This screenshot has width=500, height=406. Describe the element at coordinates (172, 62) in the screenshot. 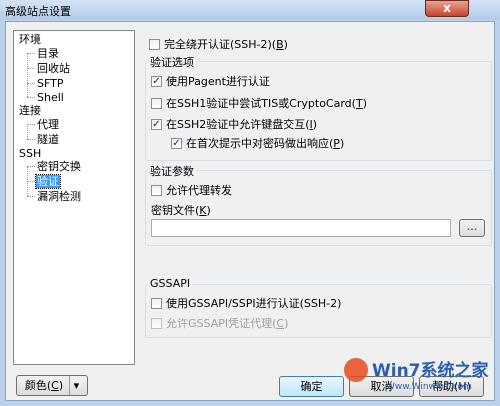

I see `auth-options-title: 验证选项` at that location.